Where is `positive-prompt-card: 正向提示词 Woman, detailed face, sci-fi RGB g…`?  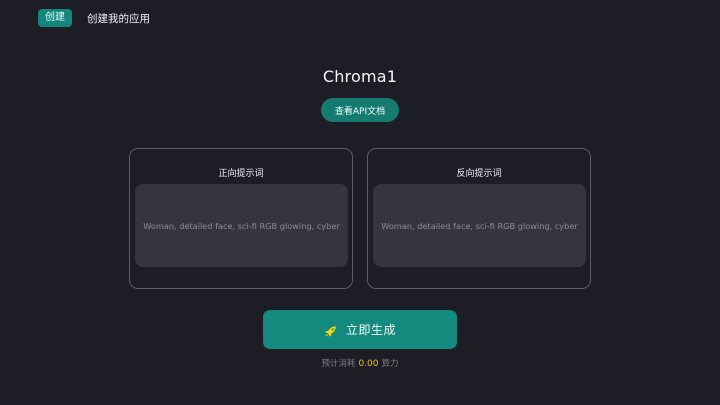 positive-prompt-card: 正向提示词 Woman, detailed face, sci-fi RGB g… is located at coordinates (241, 218).